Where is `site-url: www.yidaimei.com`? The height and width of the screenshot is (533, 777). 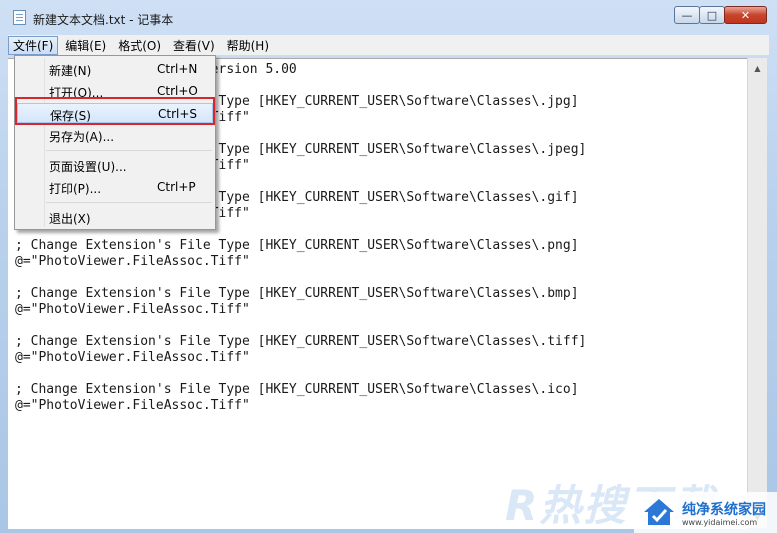 site-url: www.yidaimei.com is located at coordinates (720, 522).